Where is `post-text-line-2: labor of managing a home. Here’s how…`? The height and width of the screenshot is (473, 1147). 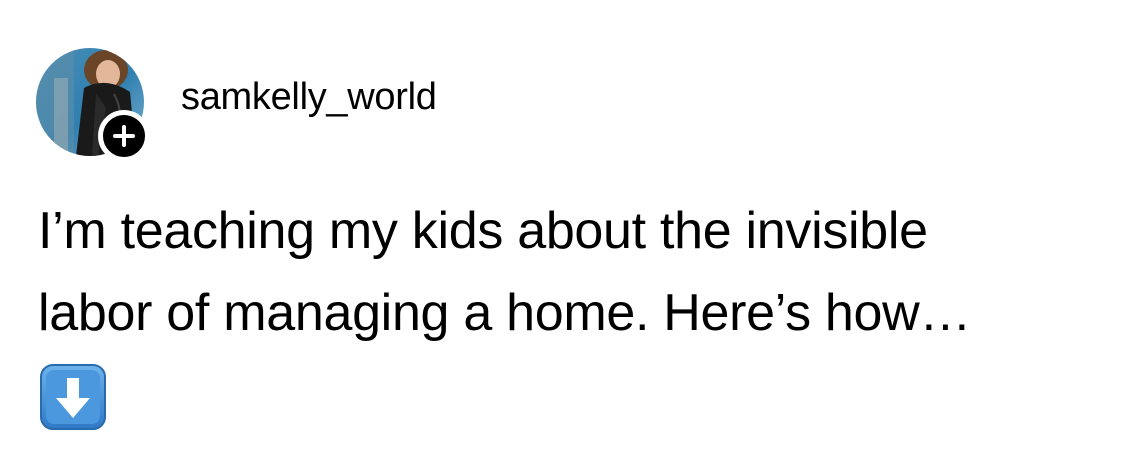 post-text-line-2: labor of managing a home. Here’s how… is located at coordinates (505, 313).